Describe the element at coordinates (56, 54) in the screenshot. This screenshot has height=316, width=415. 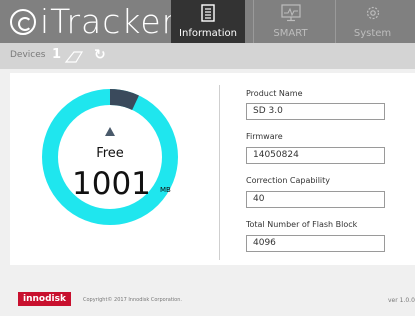
I see `device-selector: 1` at that location.